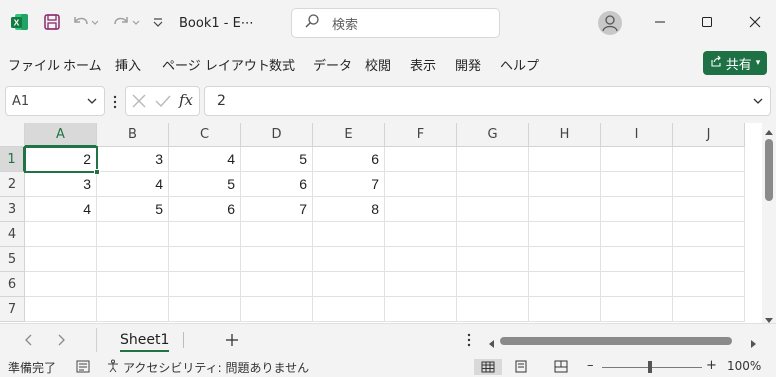 The height and width of the screenshot is (377, 776). What do you see at coordinates (163, 103) in the screenshot?
I see `enter-icon` at bounding box center [163, 103].